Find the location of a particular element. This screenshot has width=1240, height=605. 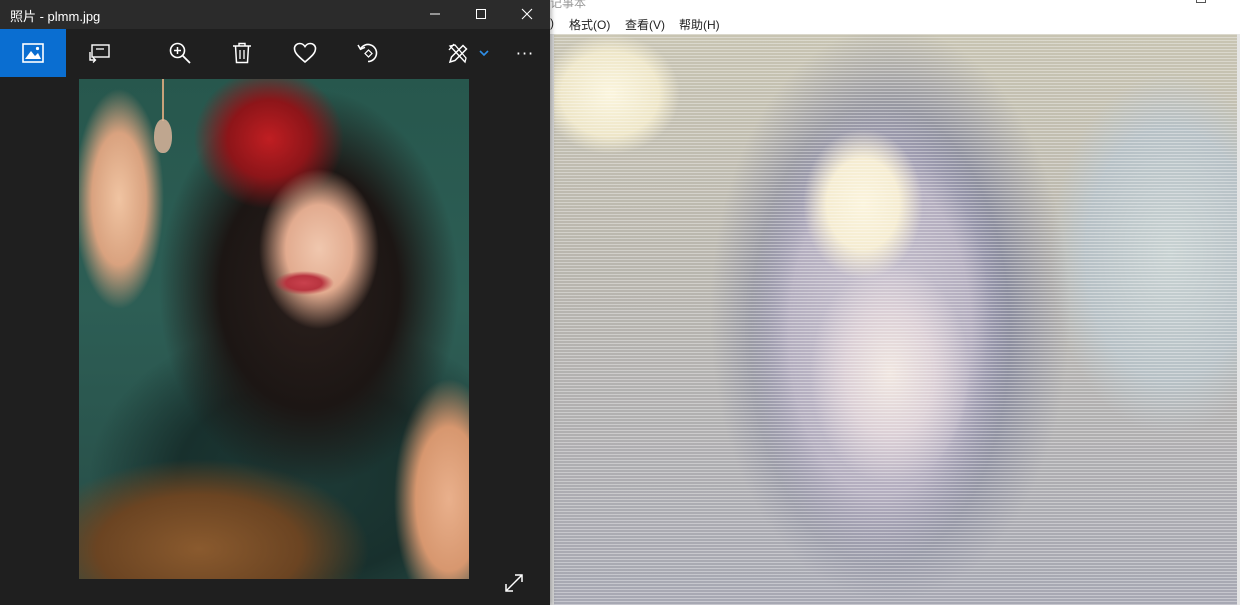

maximize-button is located at coordinates (481, 14).